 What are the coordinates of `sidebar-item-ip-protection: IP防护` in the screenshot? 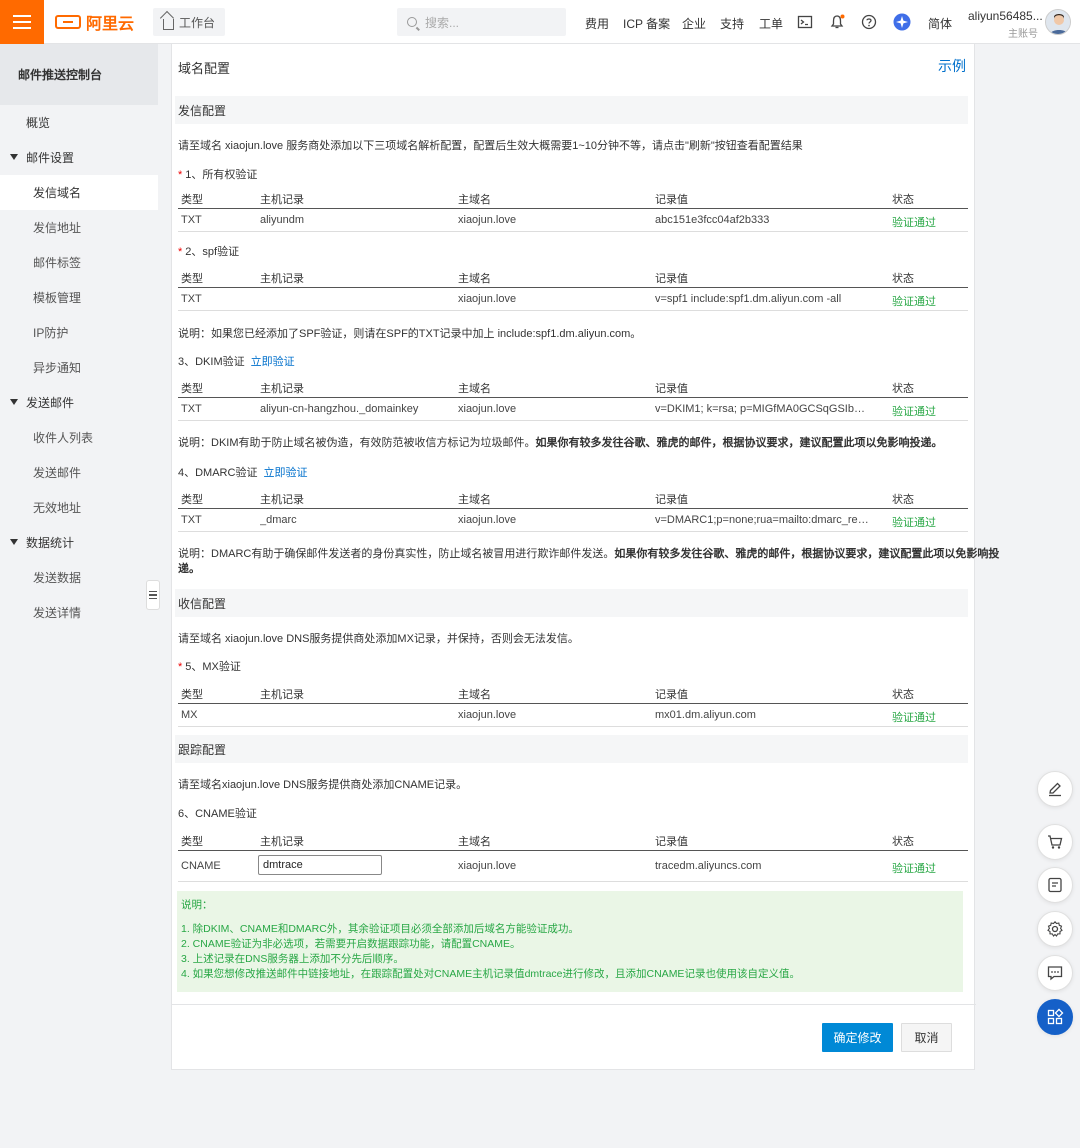 It's located at (79, 332).